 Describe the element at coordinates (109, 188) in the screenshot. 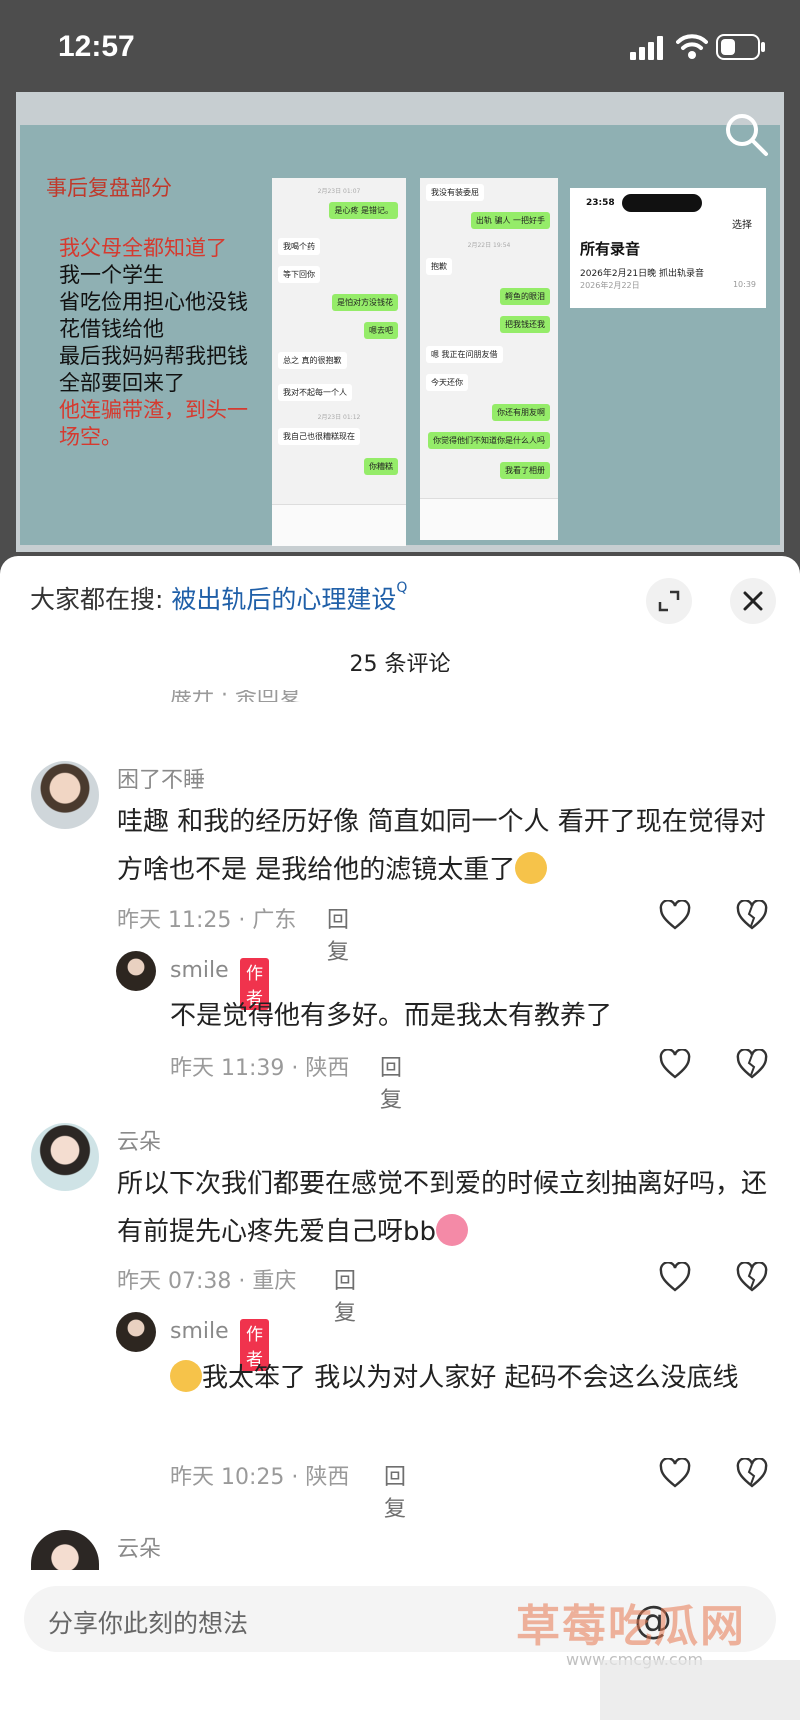

I see `slide-title: 事后复盘部分` at that location.